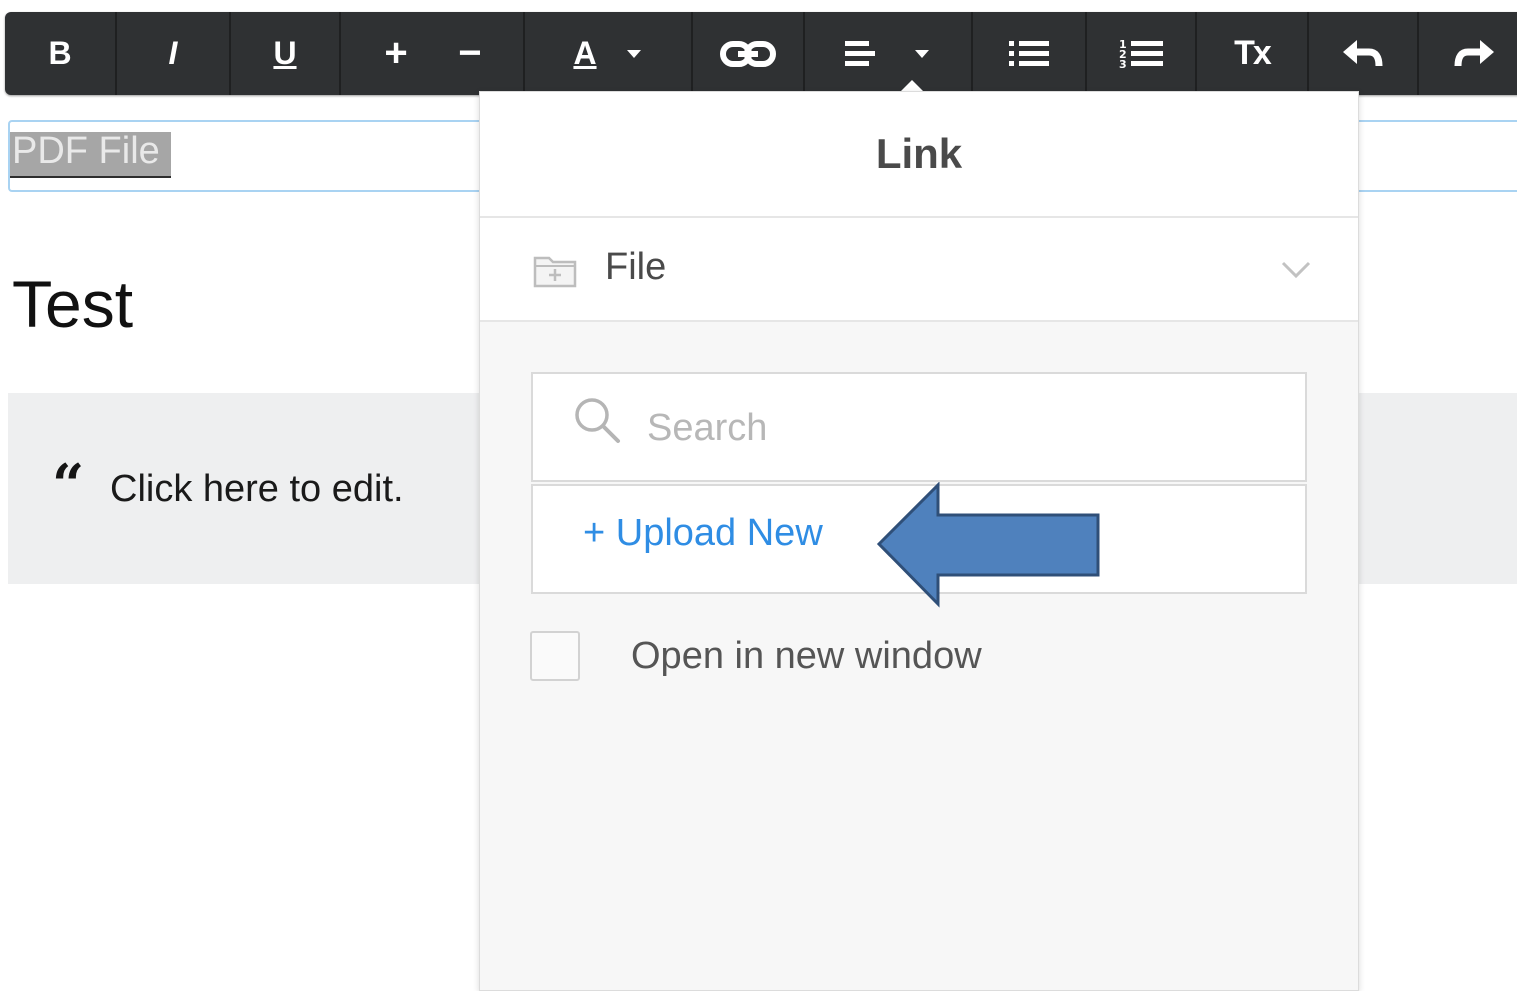 The width and height of the screenshot is (1517, 991). What do you see at coordinates (919, 270) in the screenshot?
I see `link-type-dropdown: File` at bounding box center [919, 270].